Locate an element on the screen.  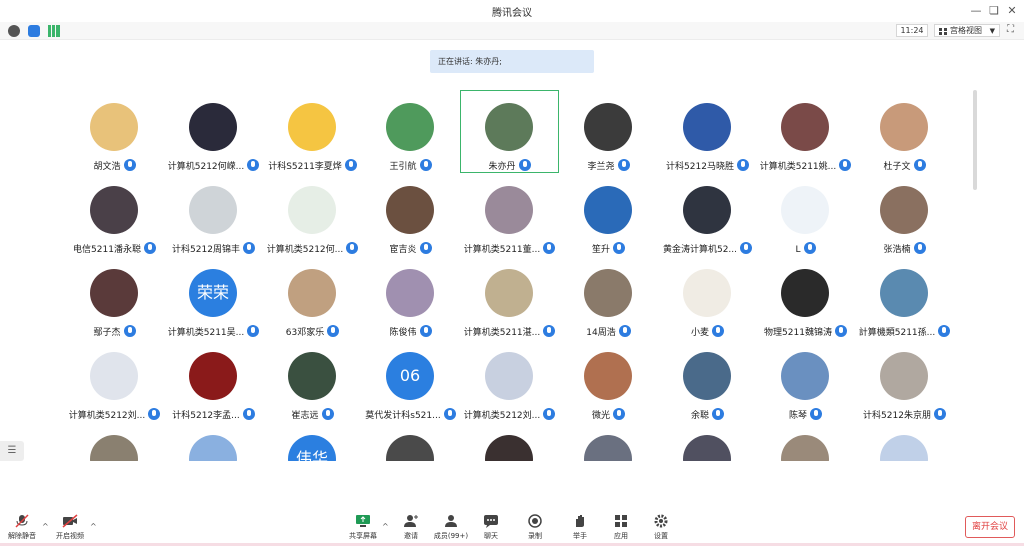
participant-tile: 物理5211魏锦涛 is located at coordinates (805, 297).